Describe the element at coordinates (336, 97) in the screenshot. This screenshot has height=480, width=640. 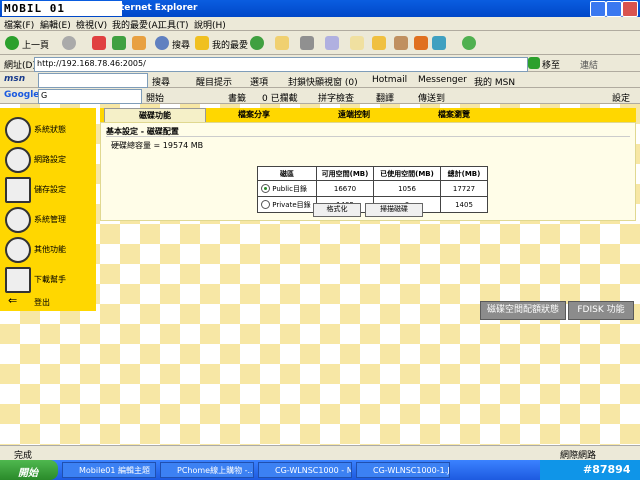
I see `google-spellcheck-button: 拼字檢查` at that location.